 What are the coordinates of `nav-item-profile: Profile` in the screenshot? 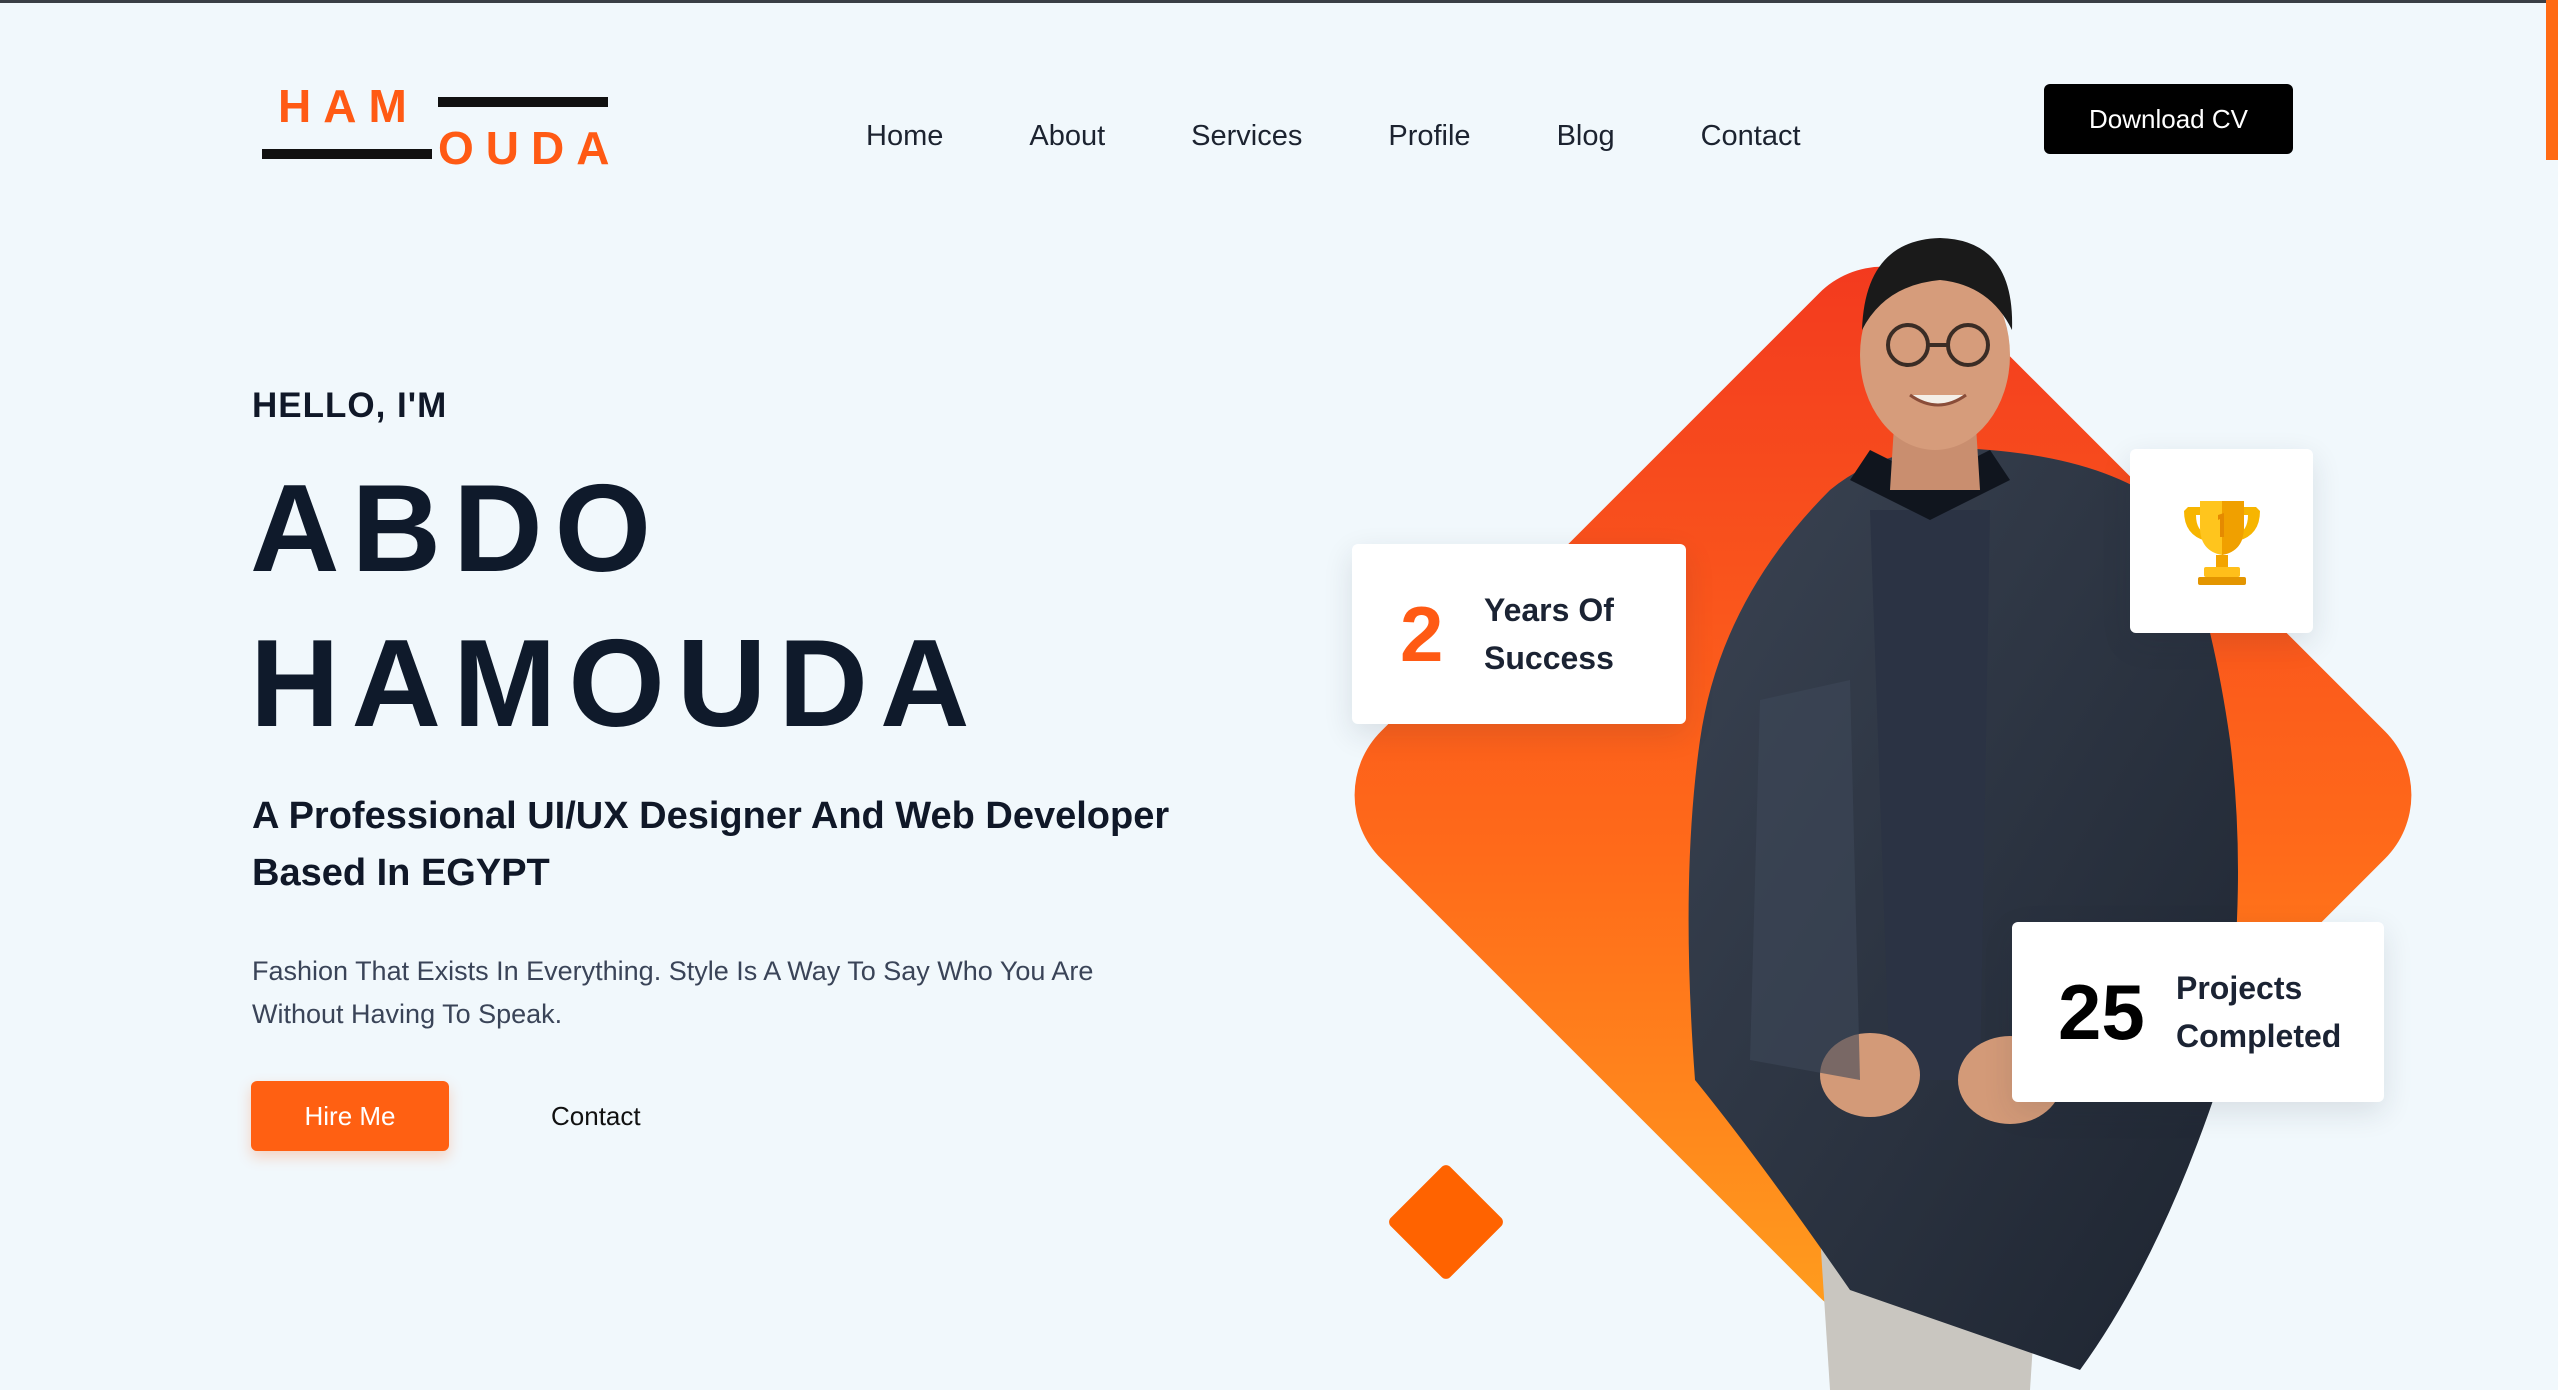 It's located at (1429, 136).